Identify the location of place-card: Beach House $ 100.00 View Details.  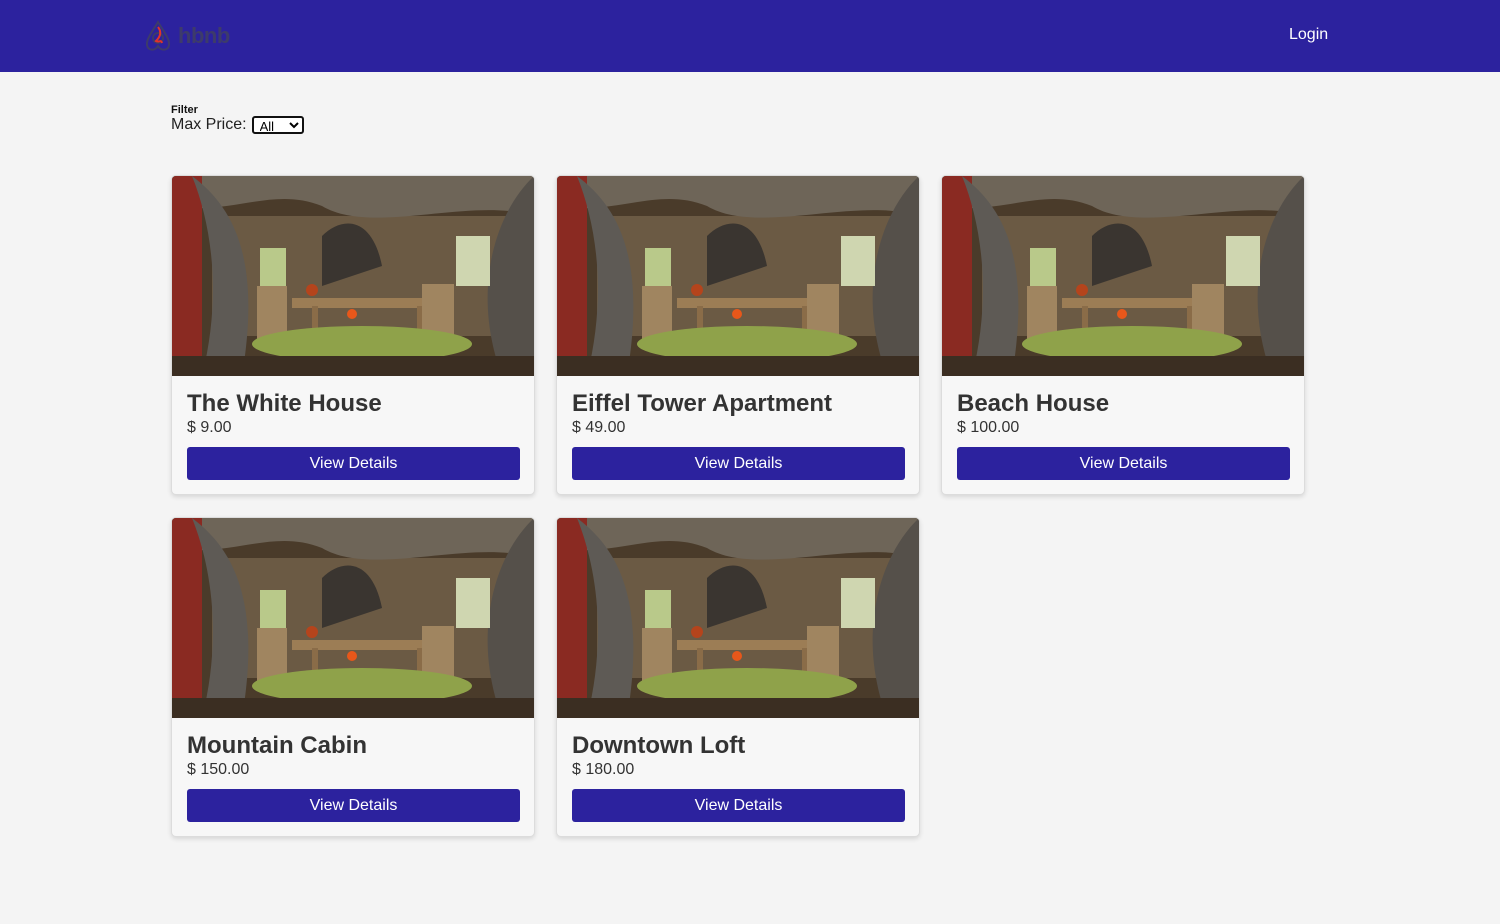
(1123, 335).